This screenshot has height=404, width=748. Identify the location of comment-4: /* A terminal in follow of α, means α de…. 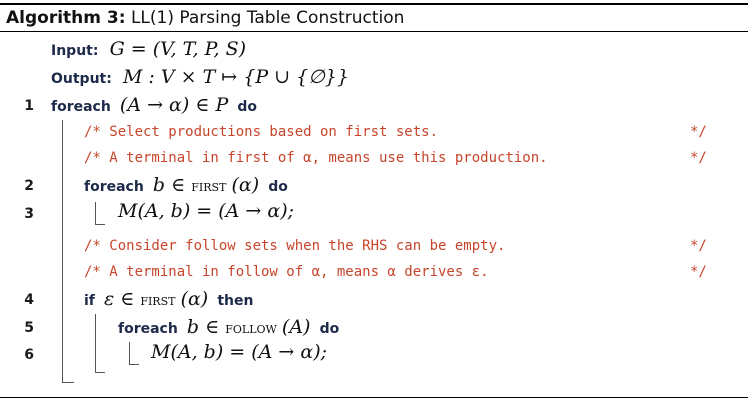
(286, 272).